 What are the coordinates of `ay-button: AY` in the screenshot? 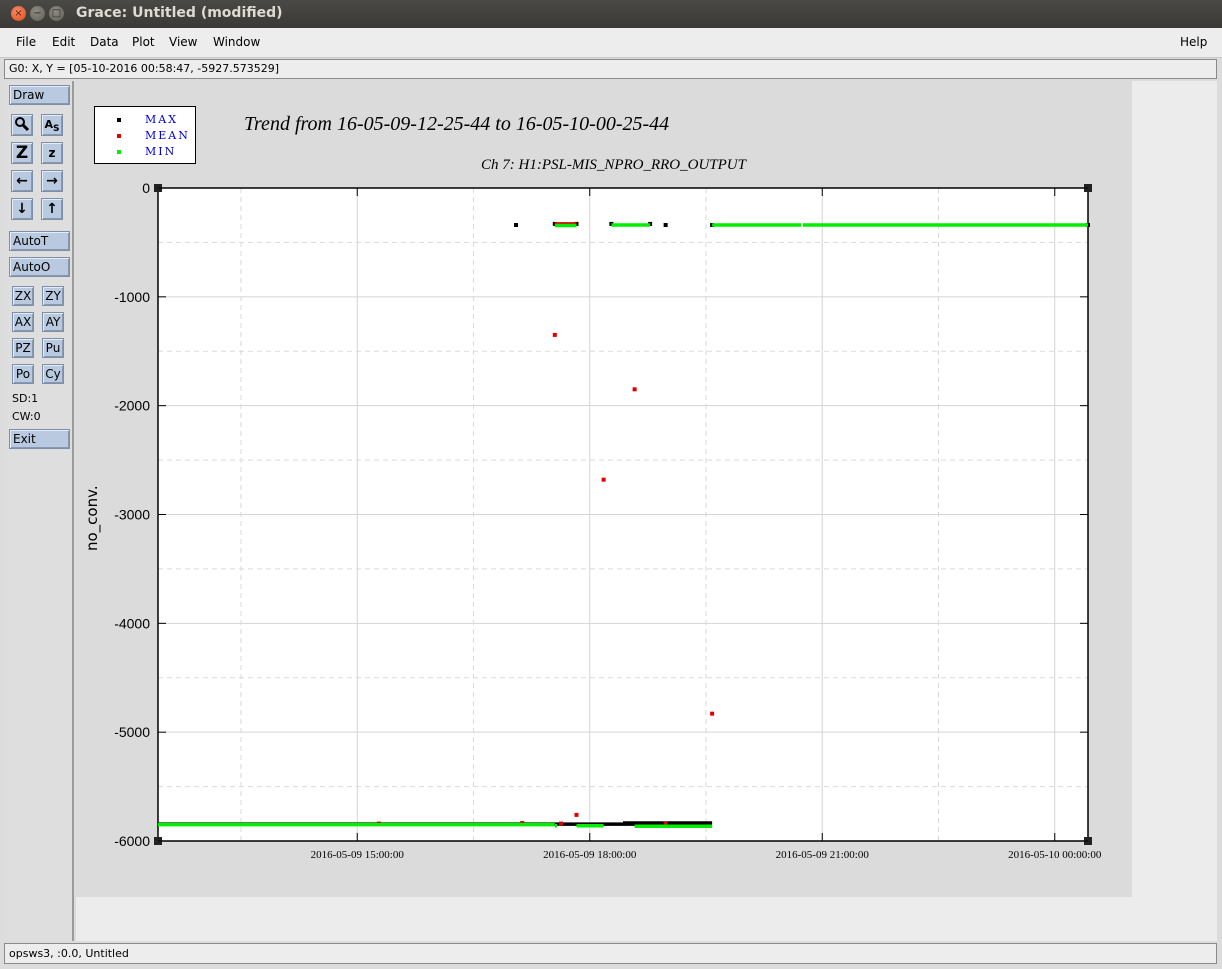 It's located at (53, 322).